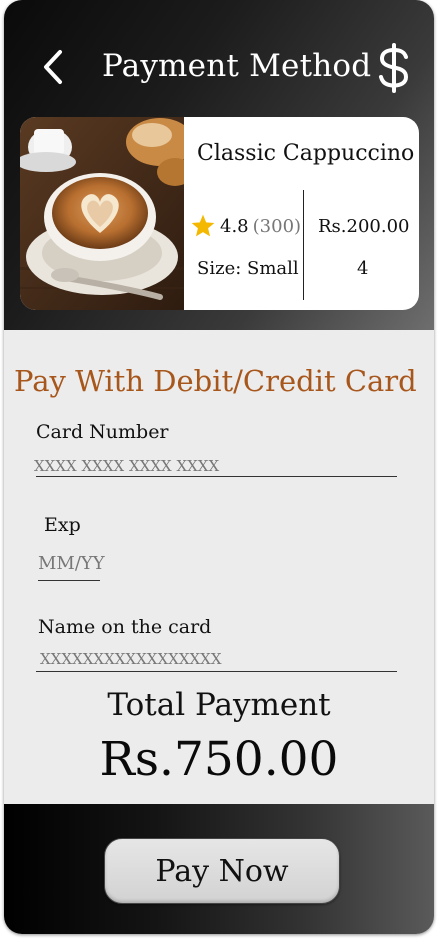 The height and width of the screenshot is (940, 438). What do you see at coordinates (364, 226) in the screenshot?
I see `product-price: Rs.200.00` at bounding box center [364, 226].